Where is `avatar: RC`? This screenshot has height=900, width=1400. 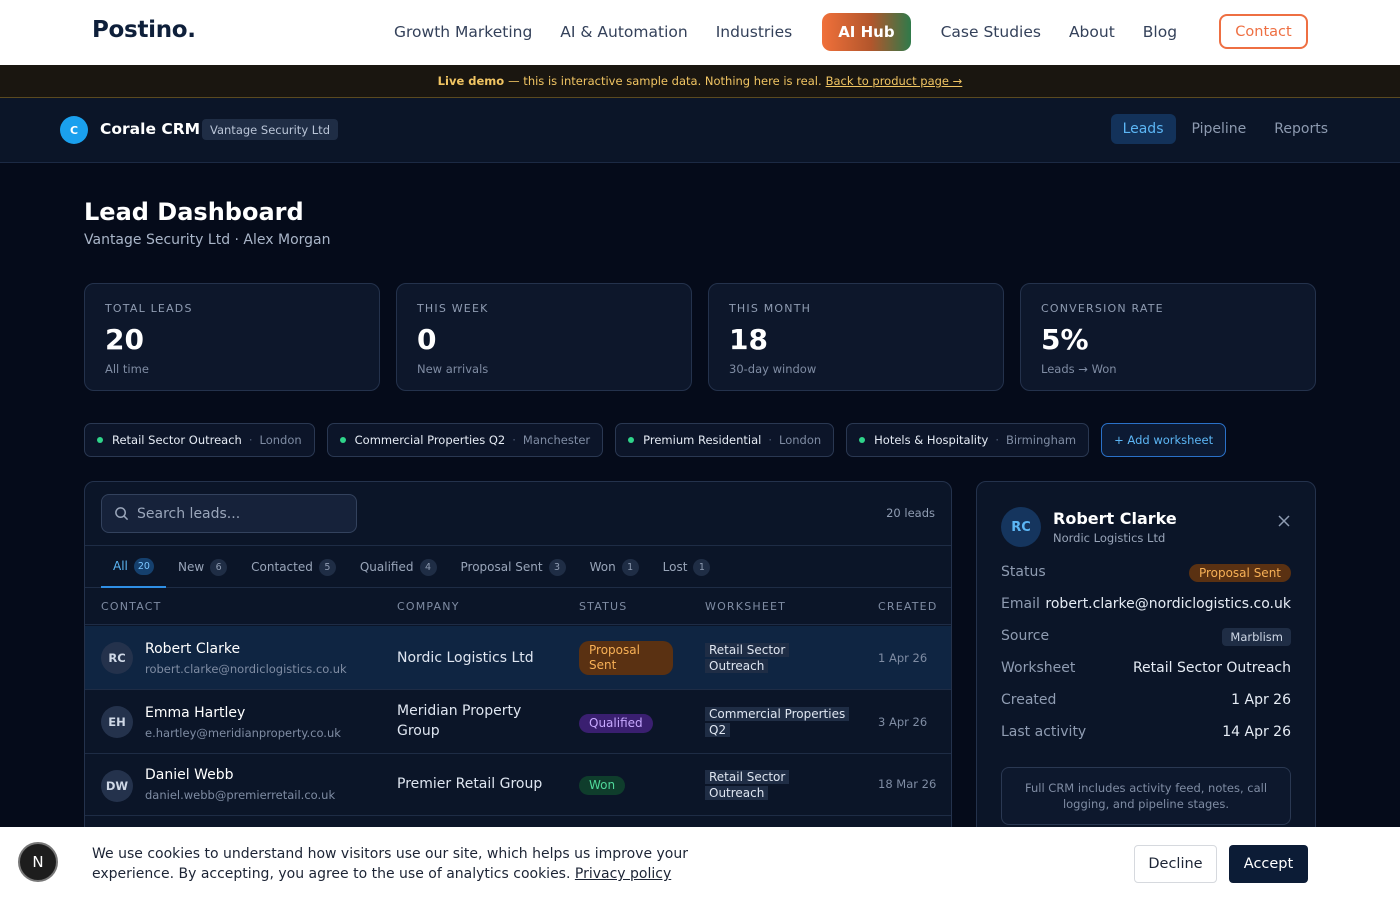 avatar: RC is located at coordinates (117, 658).